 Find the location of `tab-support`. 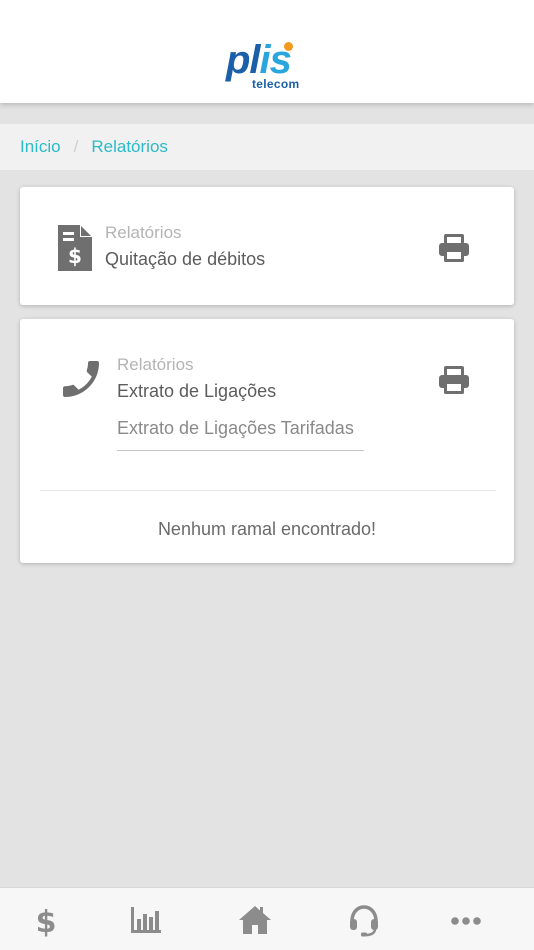

tab-support is located at coordinates (364, 920).